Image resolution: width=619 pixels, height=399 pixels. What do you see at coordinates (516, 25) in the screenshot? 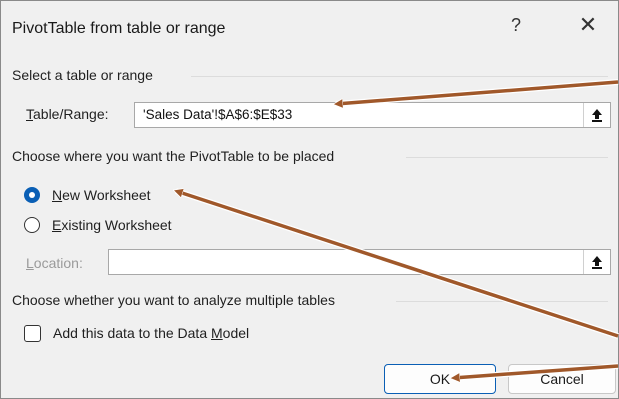
I see `help-button: ?` at bounding box center [516, 25].